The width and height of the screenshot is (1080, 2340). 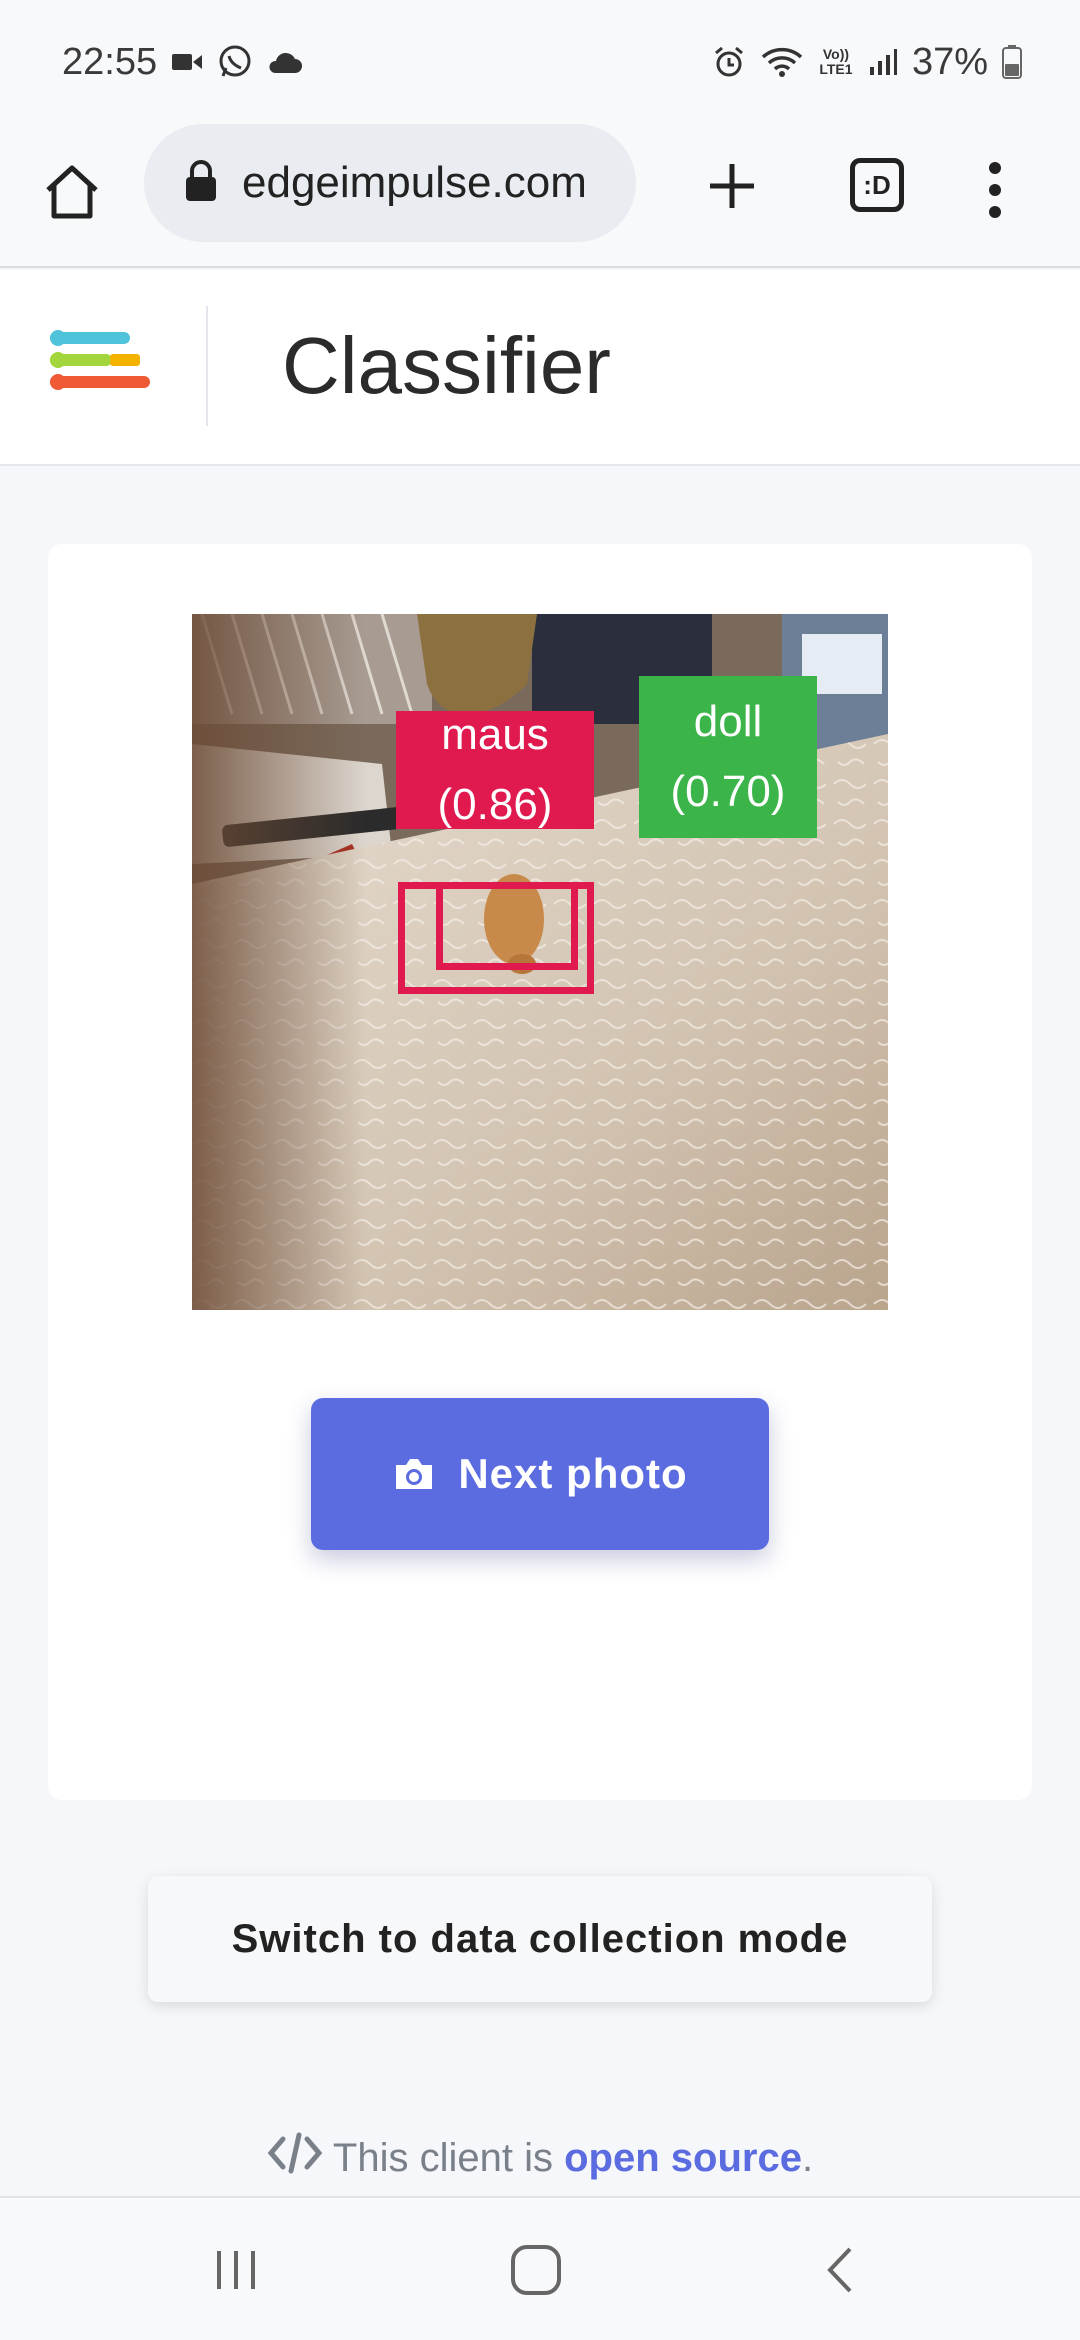 What do you see at coordinates (414, 1474) in the screenshot?
I see `camera-icon` at bounding box center [414, 1474].